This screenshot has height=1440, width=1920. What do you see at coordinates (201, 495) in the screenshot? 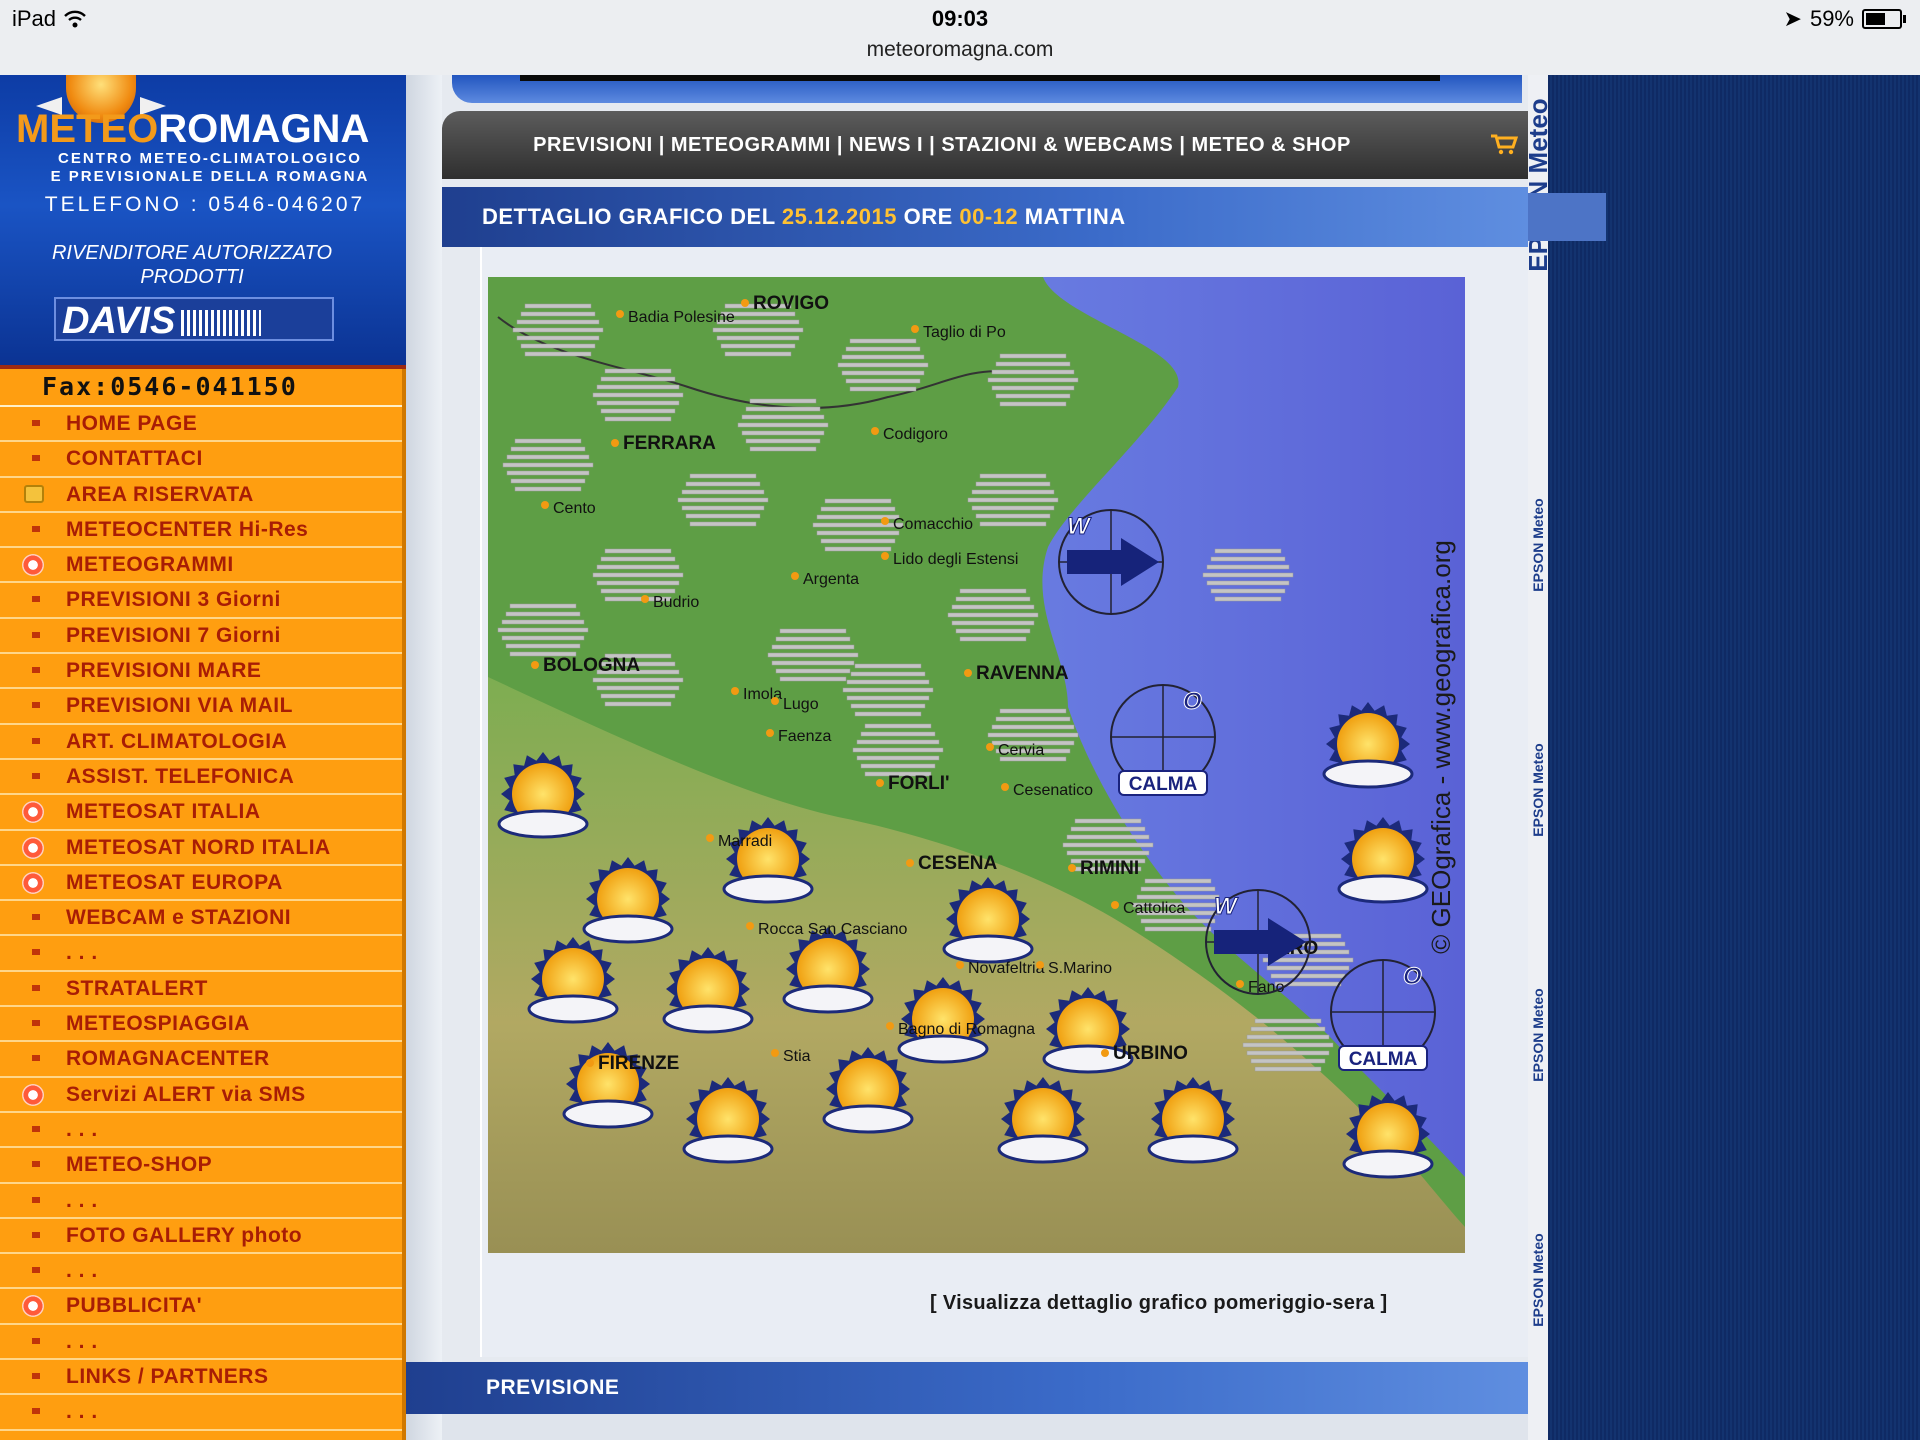
I see `menu-item: AREA RISERVATA` at bounding box center [201, 495].